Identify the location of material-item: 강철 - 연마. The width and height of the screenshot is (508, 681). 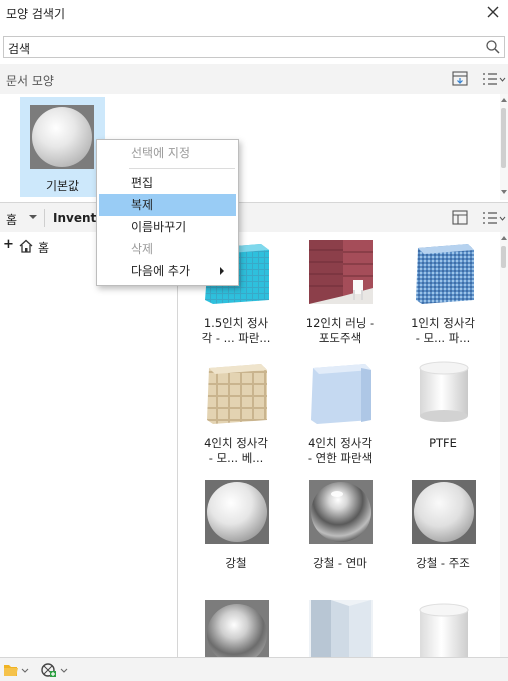
(340, 532).